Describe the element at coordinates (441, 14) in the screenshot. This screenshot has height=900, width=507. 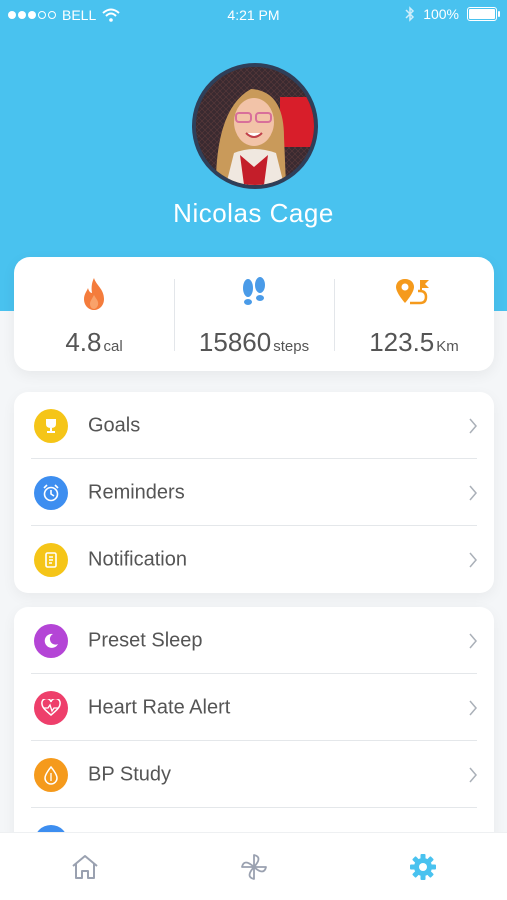
I see `battery-percent: 100%` at that location.